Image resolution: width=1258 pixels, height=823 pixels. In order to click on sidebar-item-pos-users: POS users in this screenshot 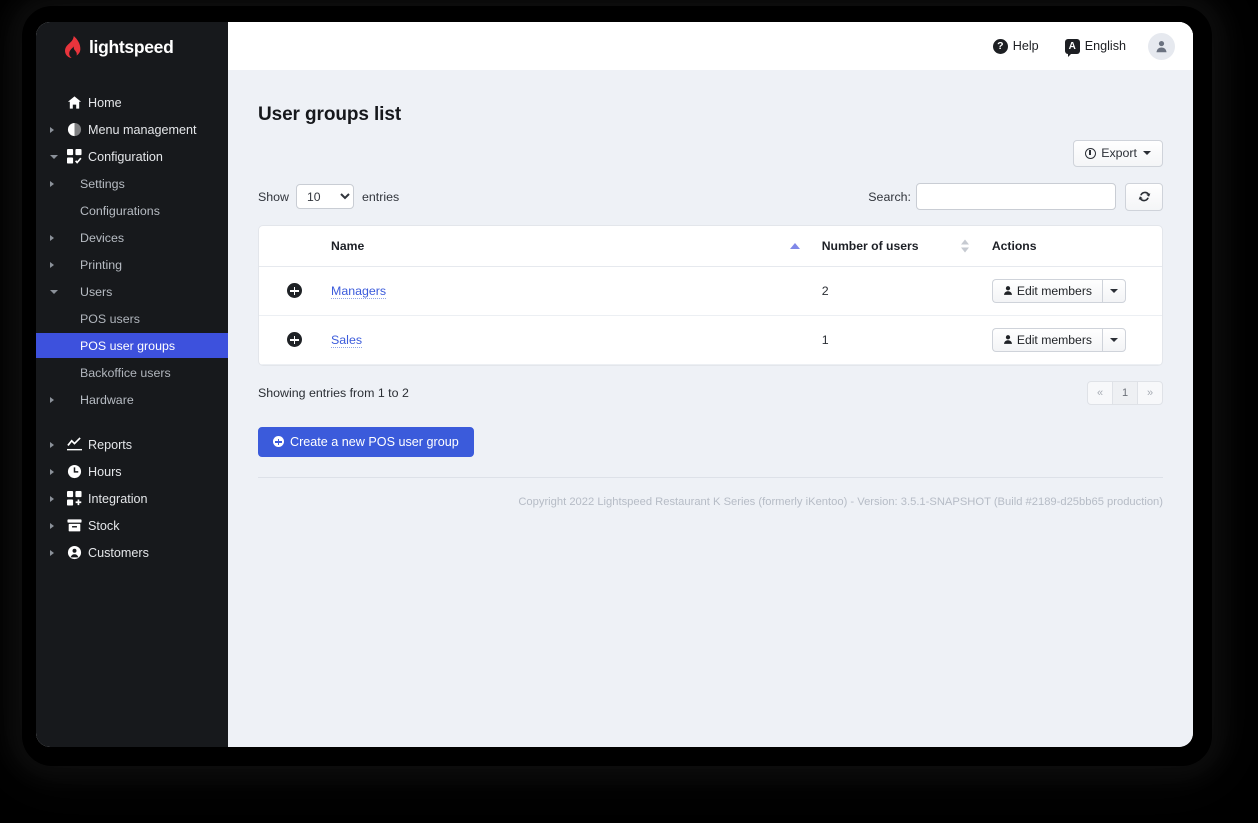, I will do `click(132, 318)`.